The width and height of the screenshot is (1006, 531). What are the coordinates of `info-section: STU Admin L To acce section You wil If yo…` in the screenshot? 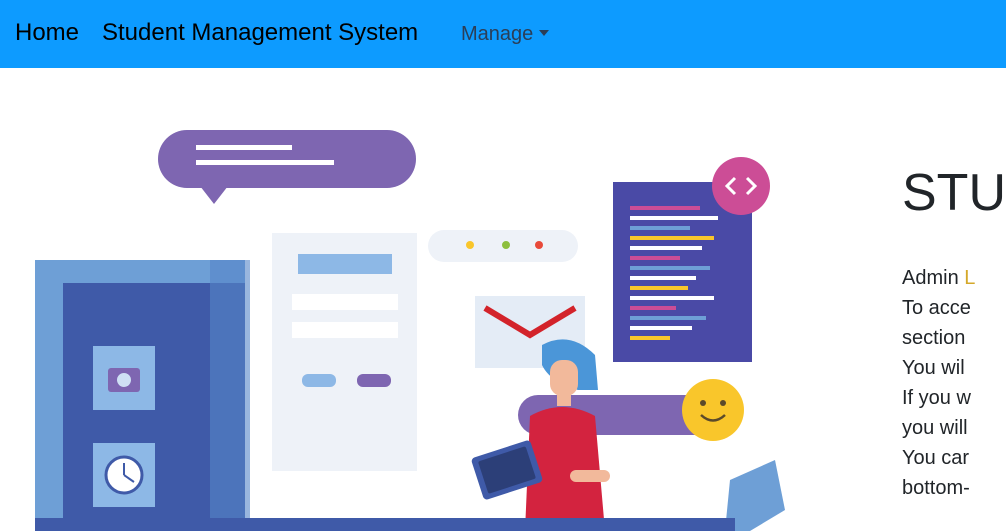 It's located at (954, 340).